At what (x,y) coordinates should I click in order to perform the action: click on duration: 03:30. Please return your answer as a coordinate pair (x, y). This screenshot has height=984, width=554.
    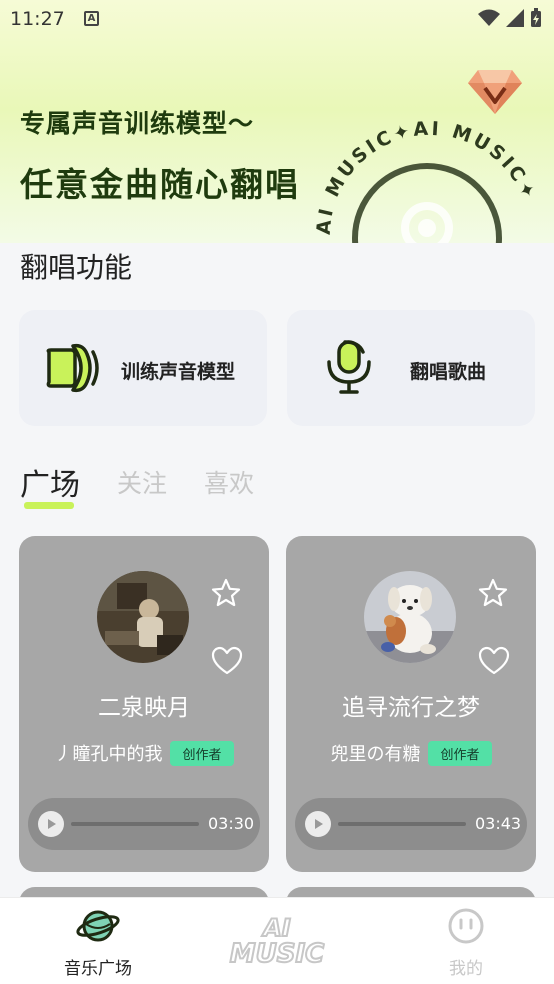
    Looking at the image, I should click on (231, 823).